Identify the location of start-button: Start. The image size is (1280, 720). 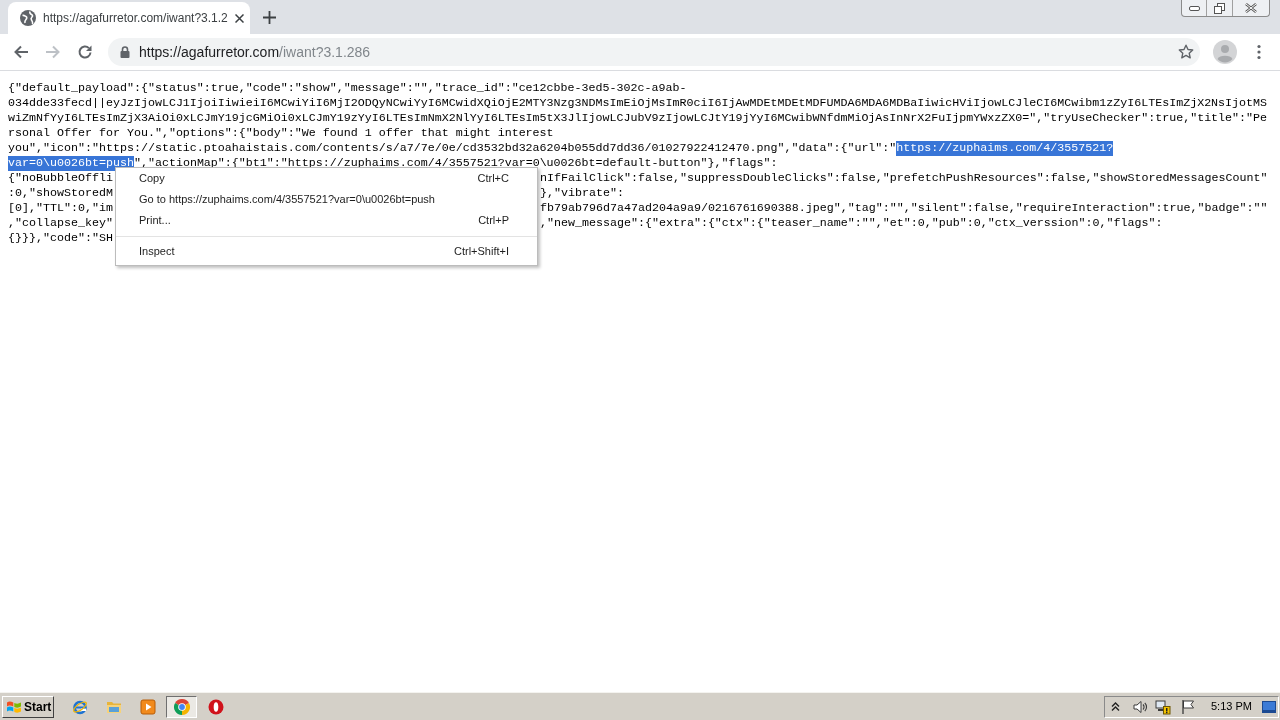
(28, 706).